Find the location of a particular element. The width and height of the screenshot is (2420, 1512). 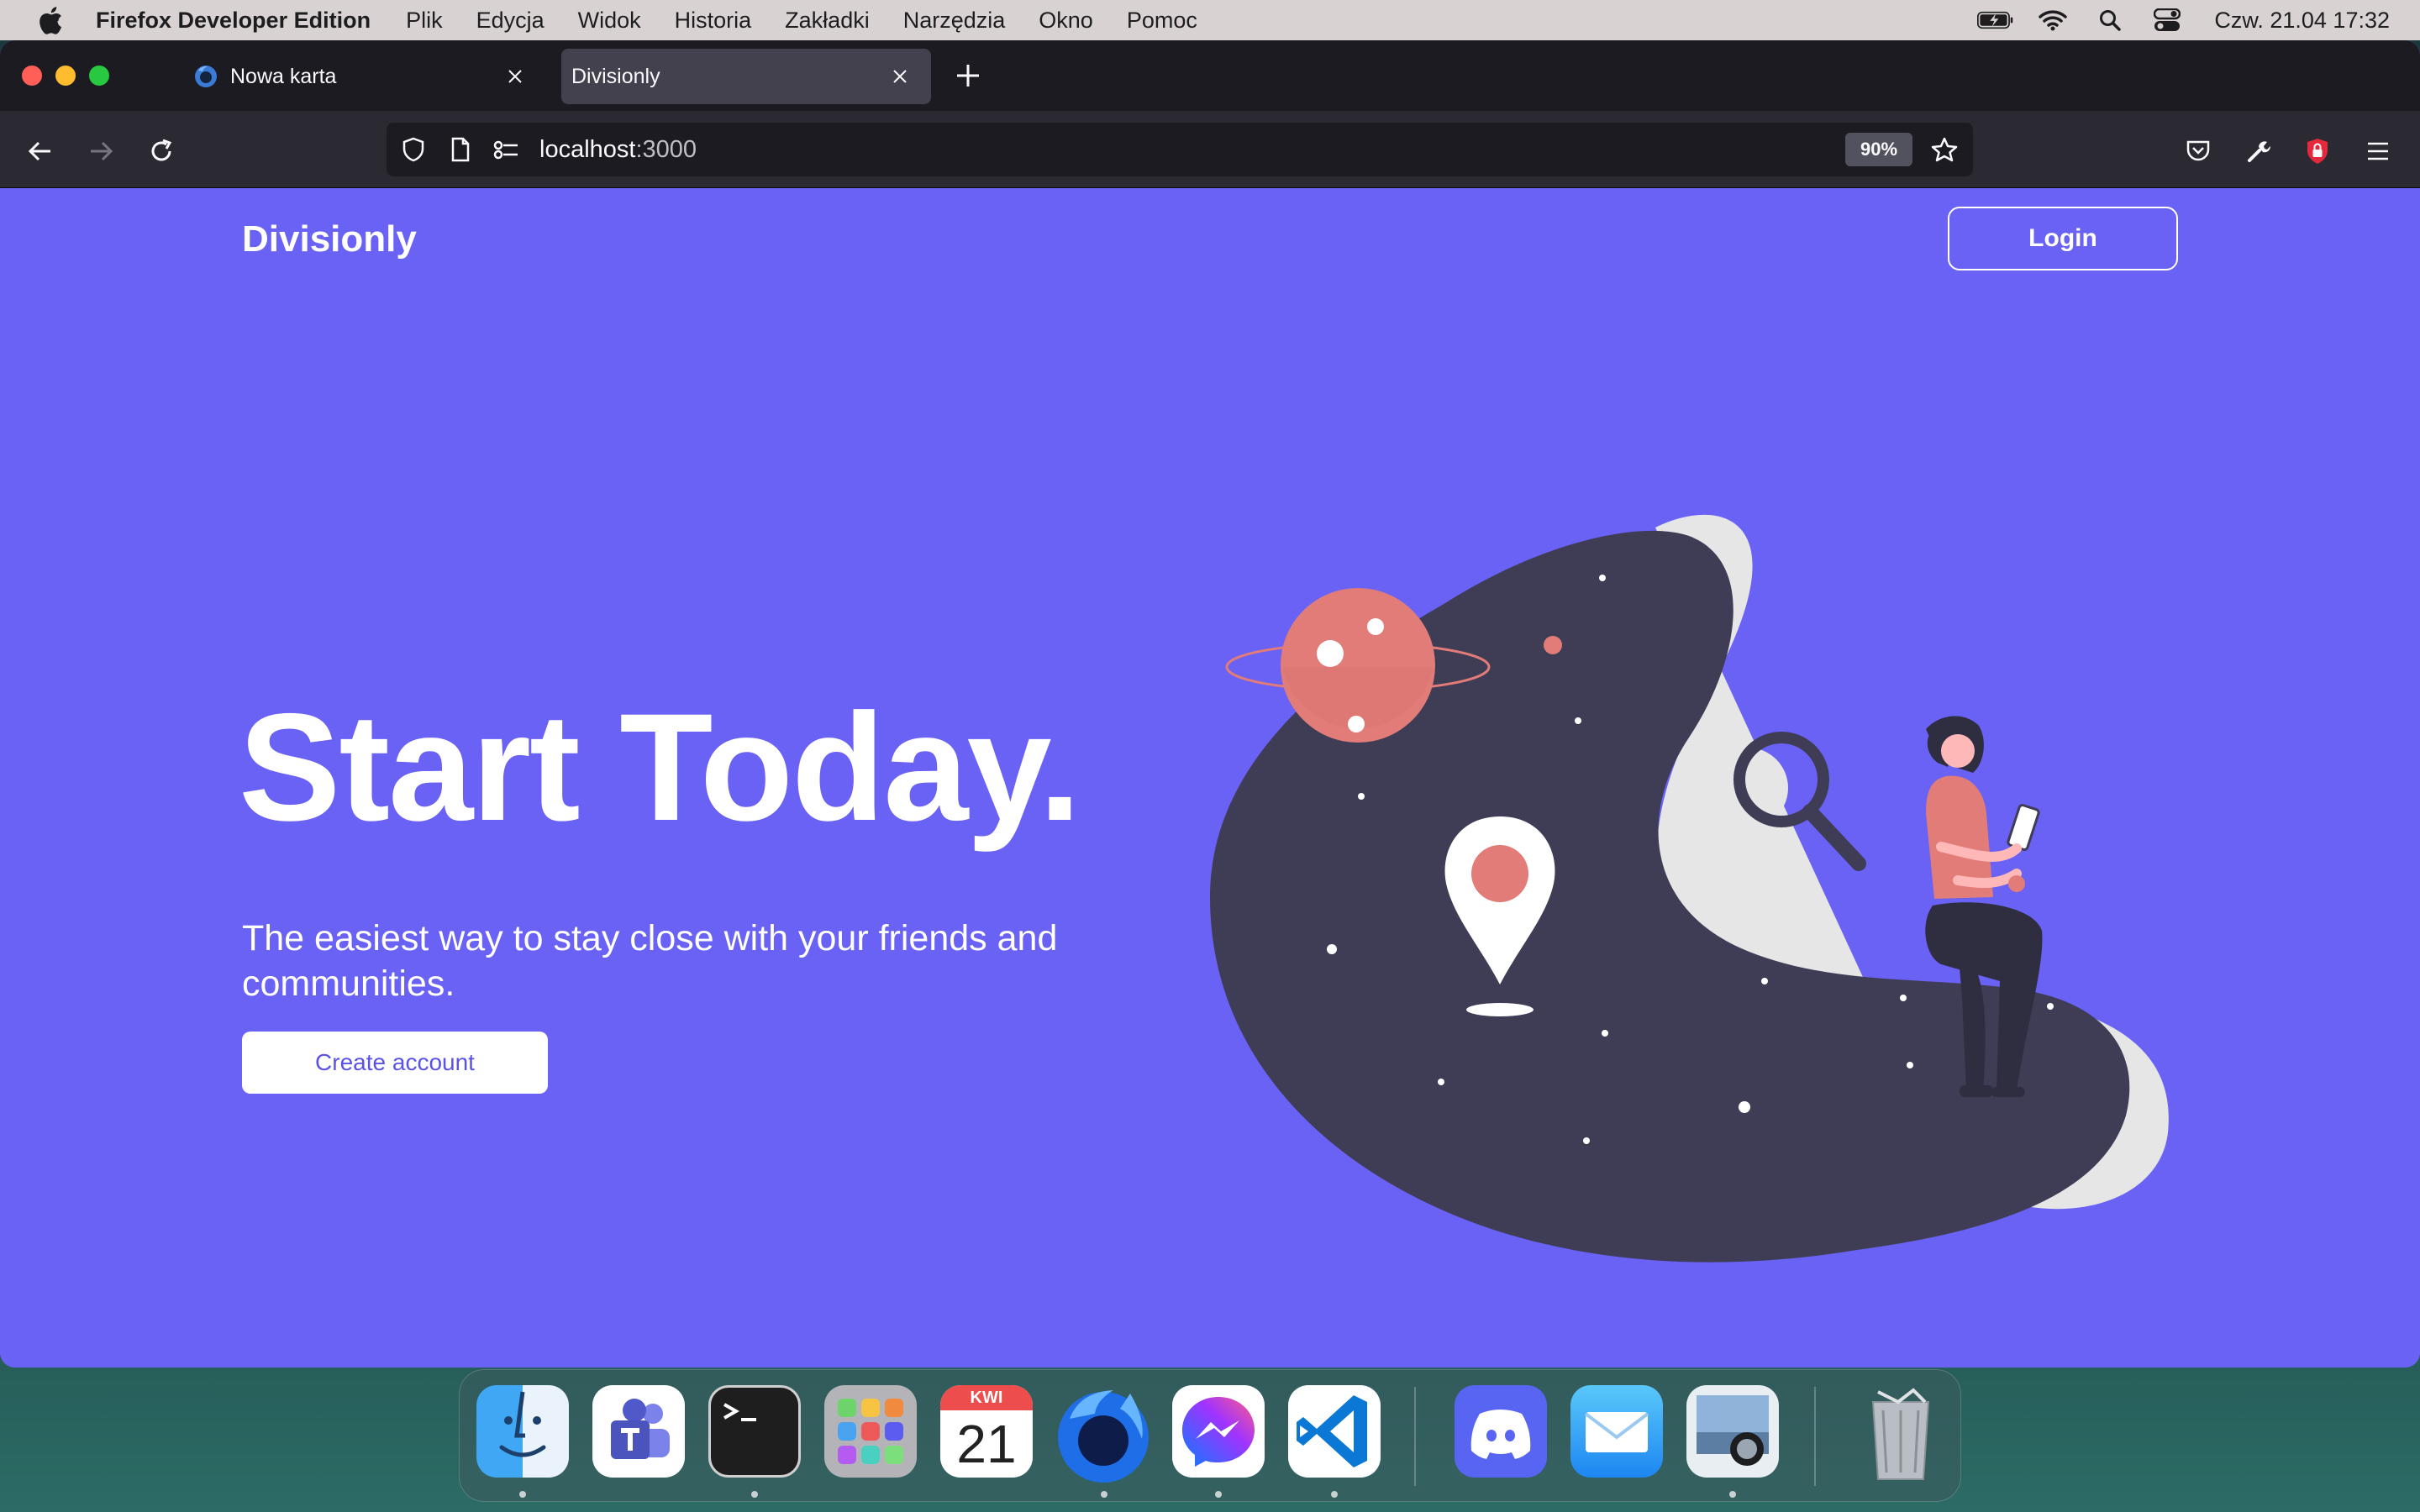

navigation-toolbar: localhost:3000 90% is located at coordinates (1210, 149).